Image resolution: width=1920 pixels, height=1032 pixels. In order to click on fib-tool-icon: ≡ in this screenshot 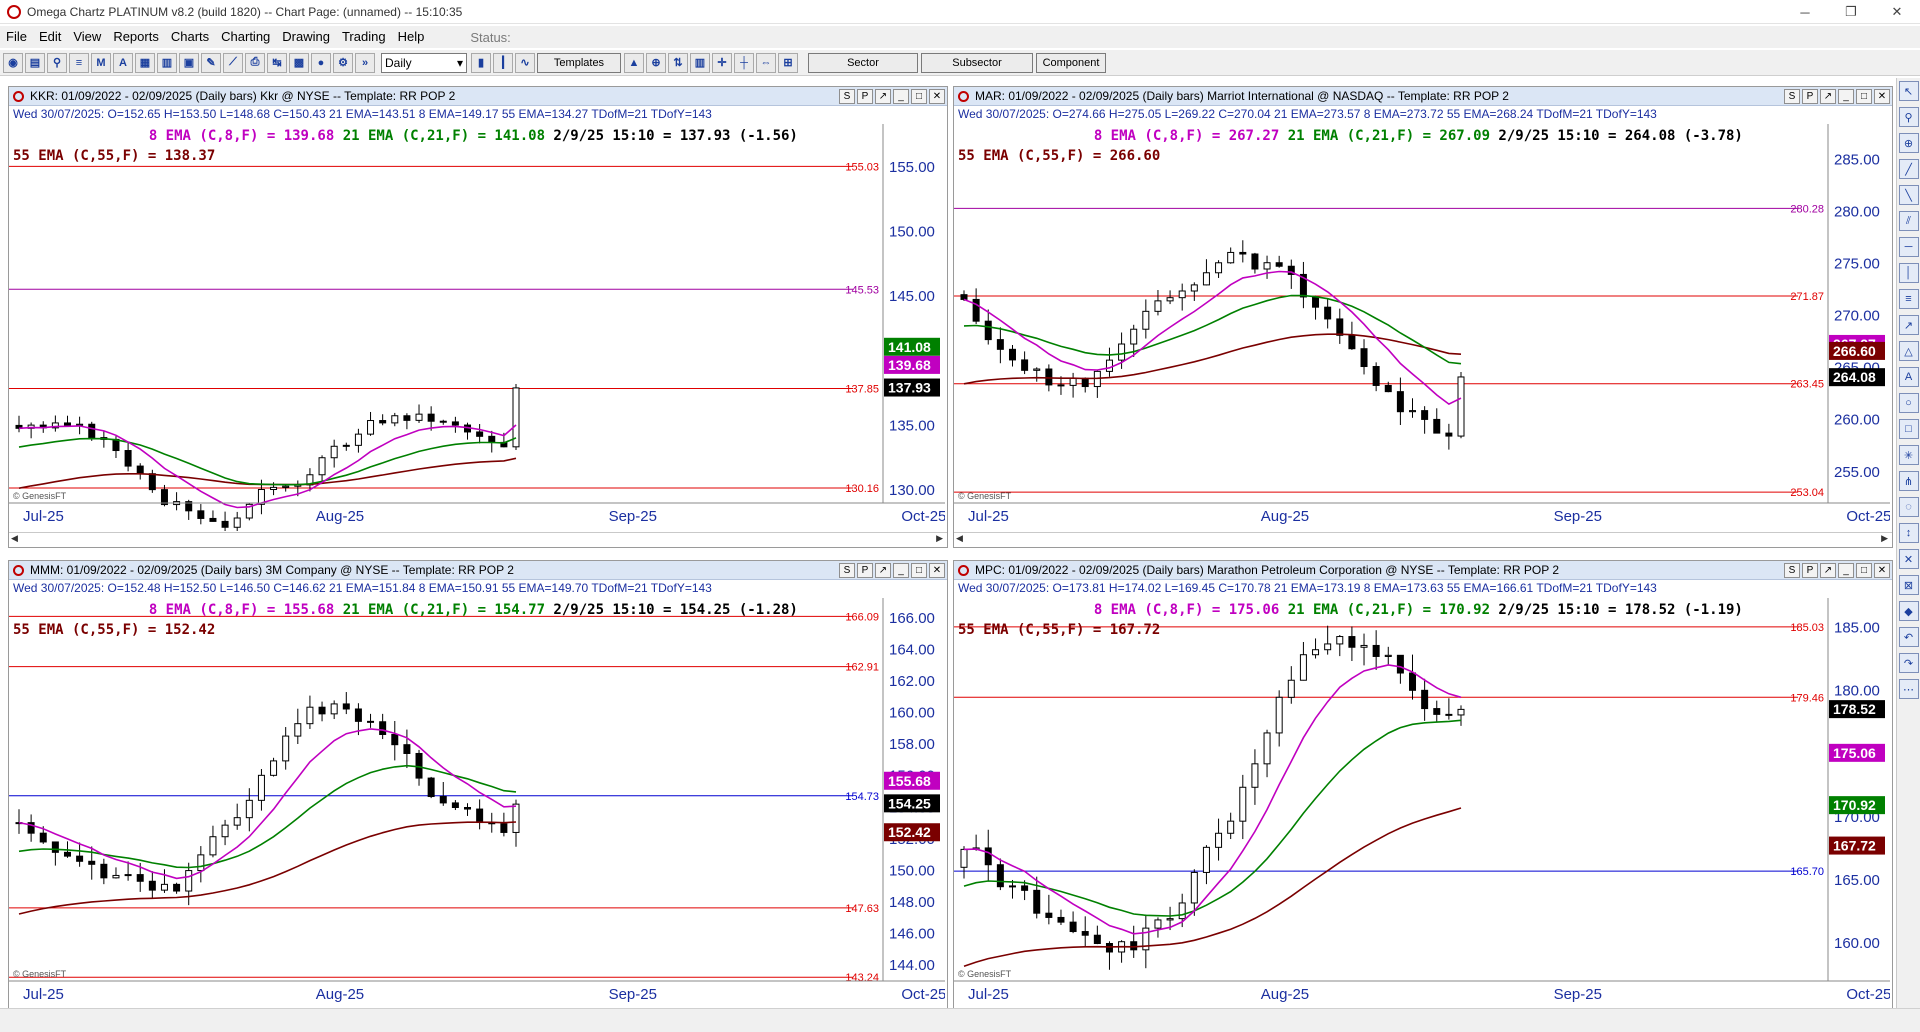, I will do `click(1908, 299)`.